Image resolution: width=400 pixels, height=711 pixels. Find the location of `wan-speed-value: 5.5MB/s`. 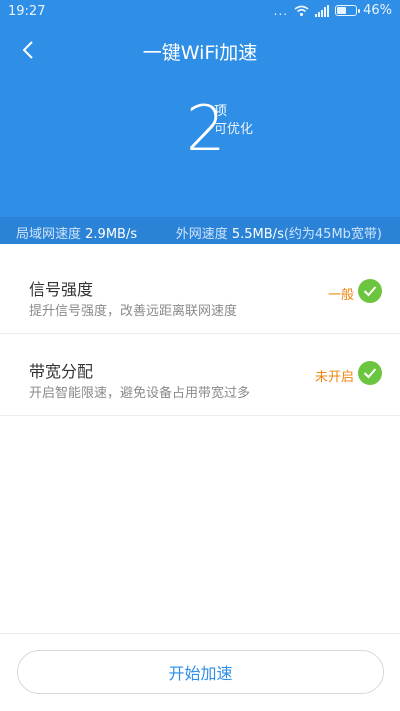

wan-speed-value: 5.5MB/s is located at coordinates (257, 234).